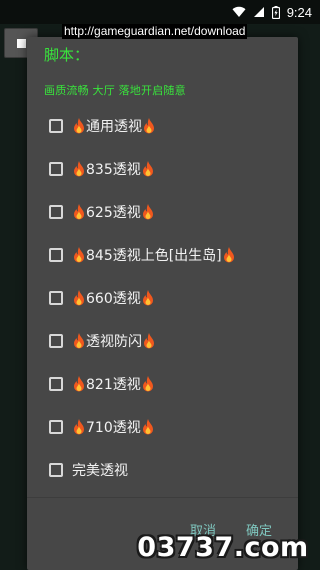 This screenshot has height=570, width=320. I want to click on battery-icon, so click(275, 12).